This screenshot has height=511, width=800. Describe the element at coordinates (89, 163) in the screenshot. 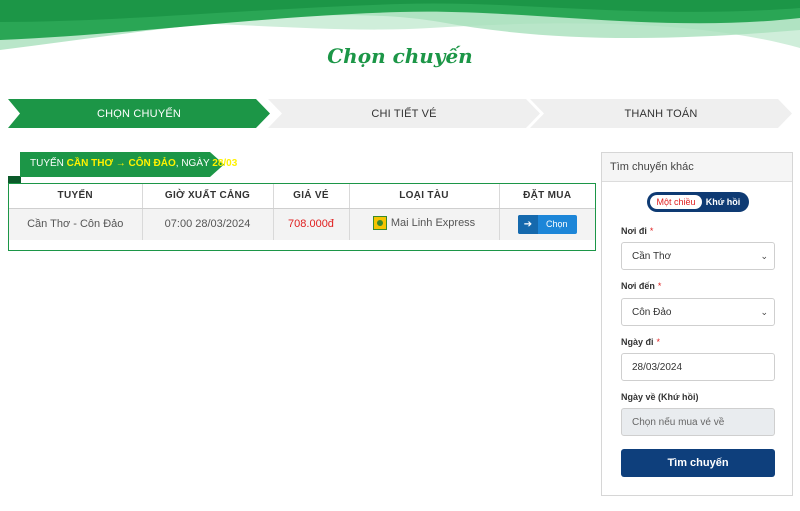

I see `route-origin: CẦN THƠ` at that location.